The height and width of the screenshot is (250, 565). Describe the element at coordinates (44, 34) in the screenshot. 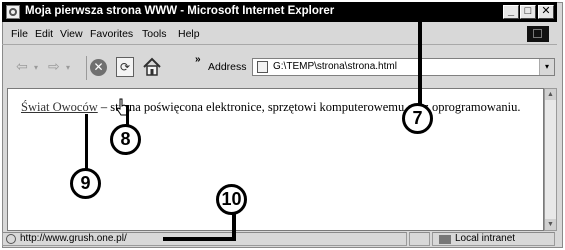

I see `menu-edit: Edit` at that location.